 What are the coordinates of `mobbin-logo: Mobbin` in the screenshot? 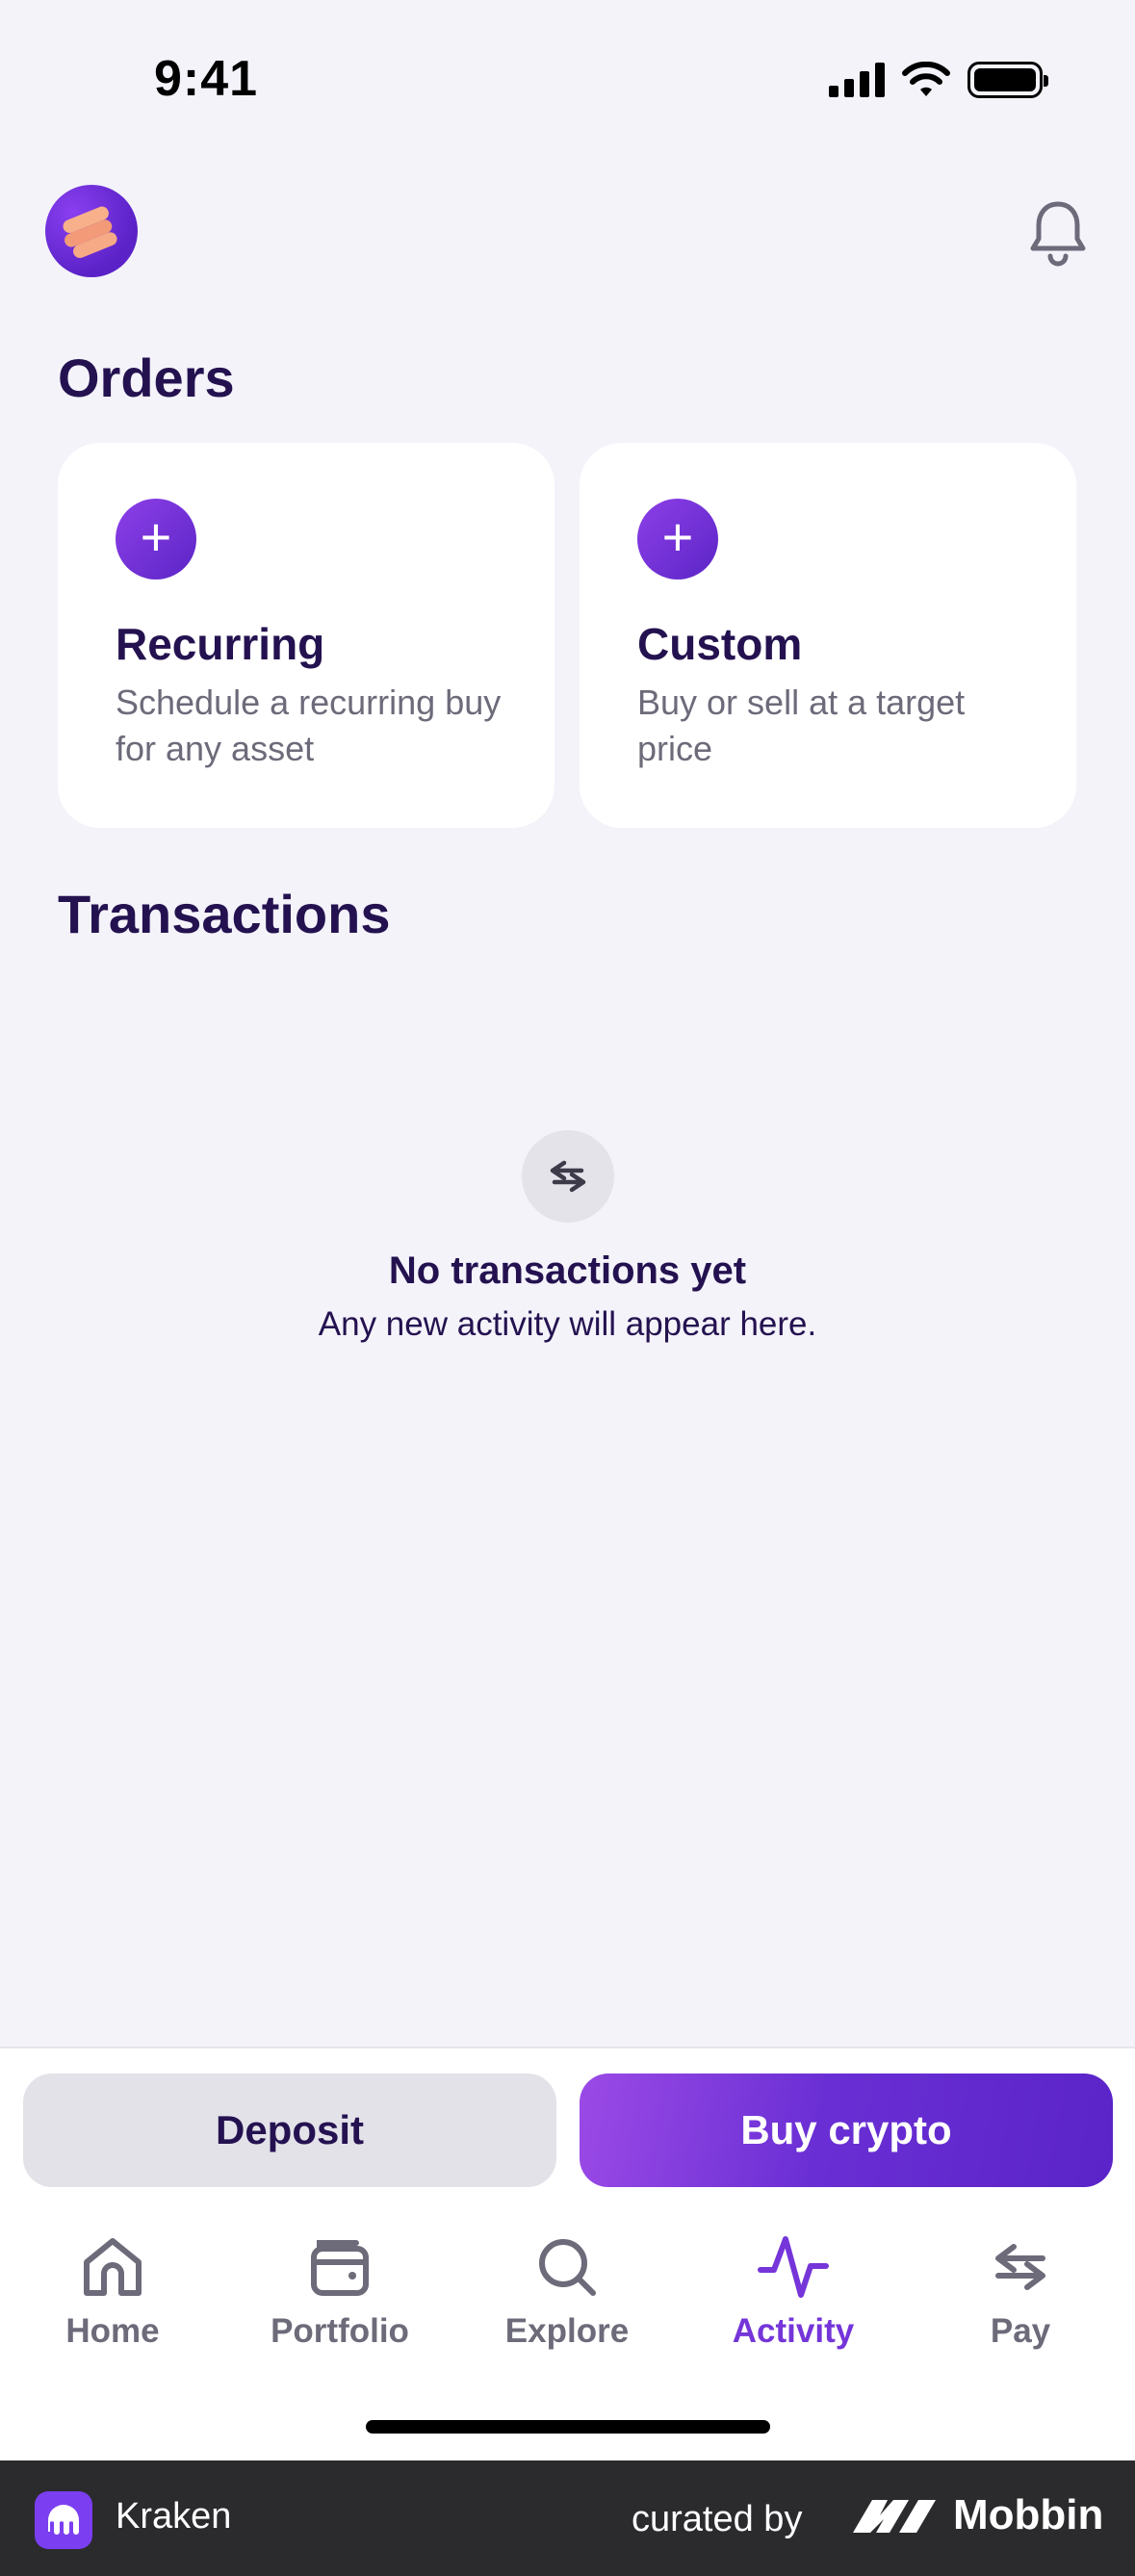 It's located at (977, 2515).